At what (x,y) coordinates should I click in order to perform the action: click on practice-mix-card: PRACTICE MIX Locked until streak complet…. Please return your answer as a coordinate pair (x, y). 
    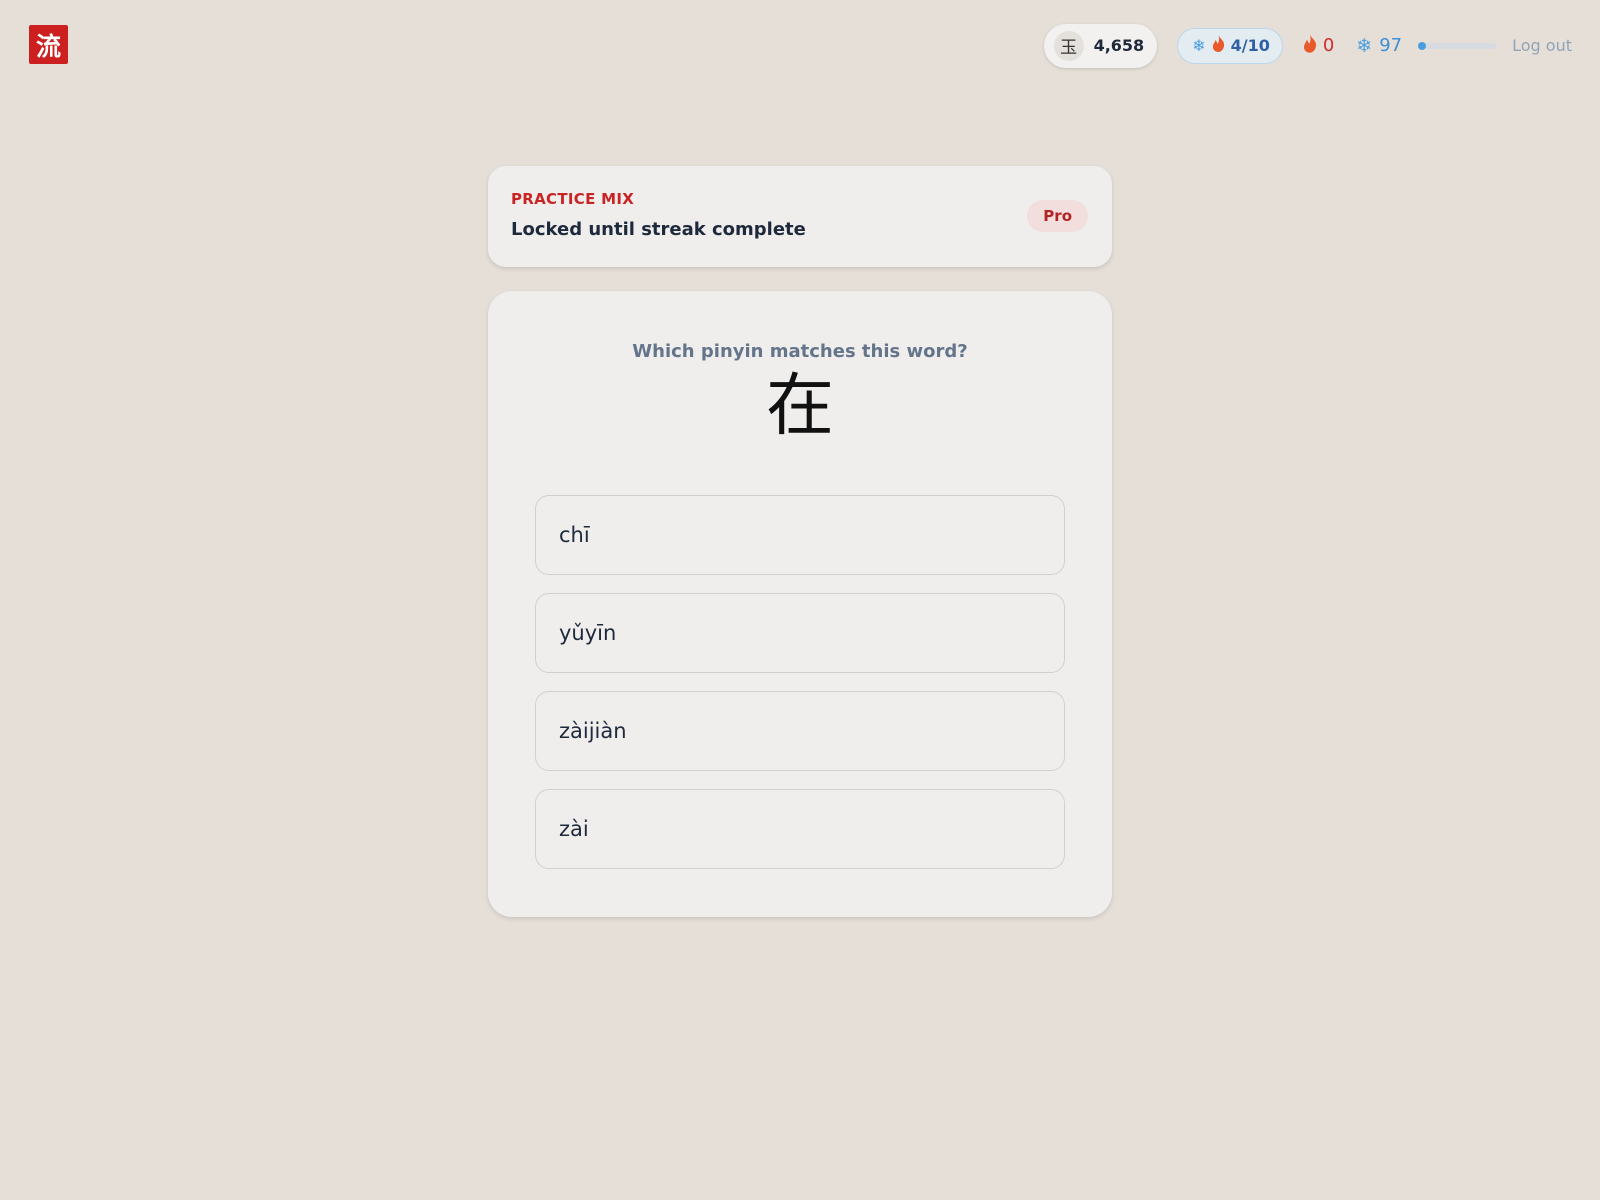
    Looking at the image, I should click on (800, 216).